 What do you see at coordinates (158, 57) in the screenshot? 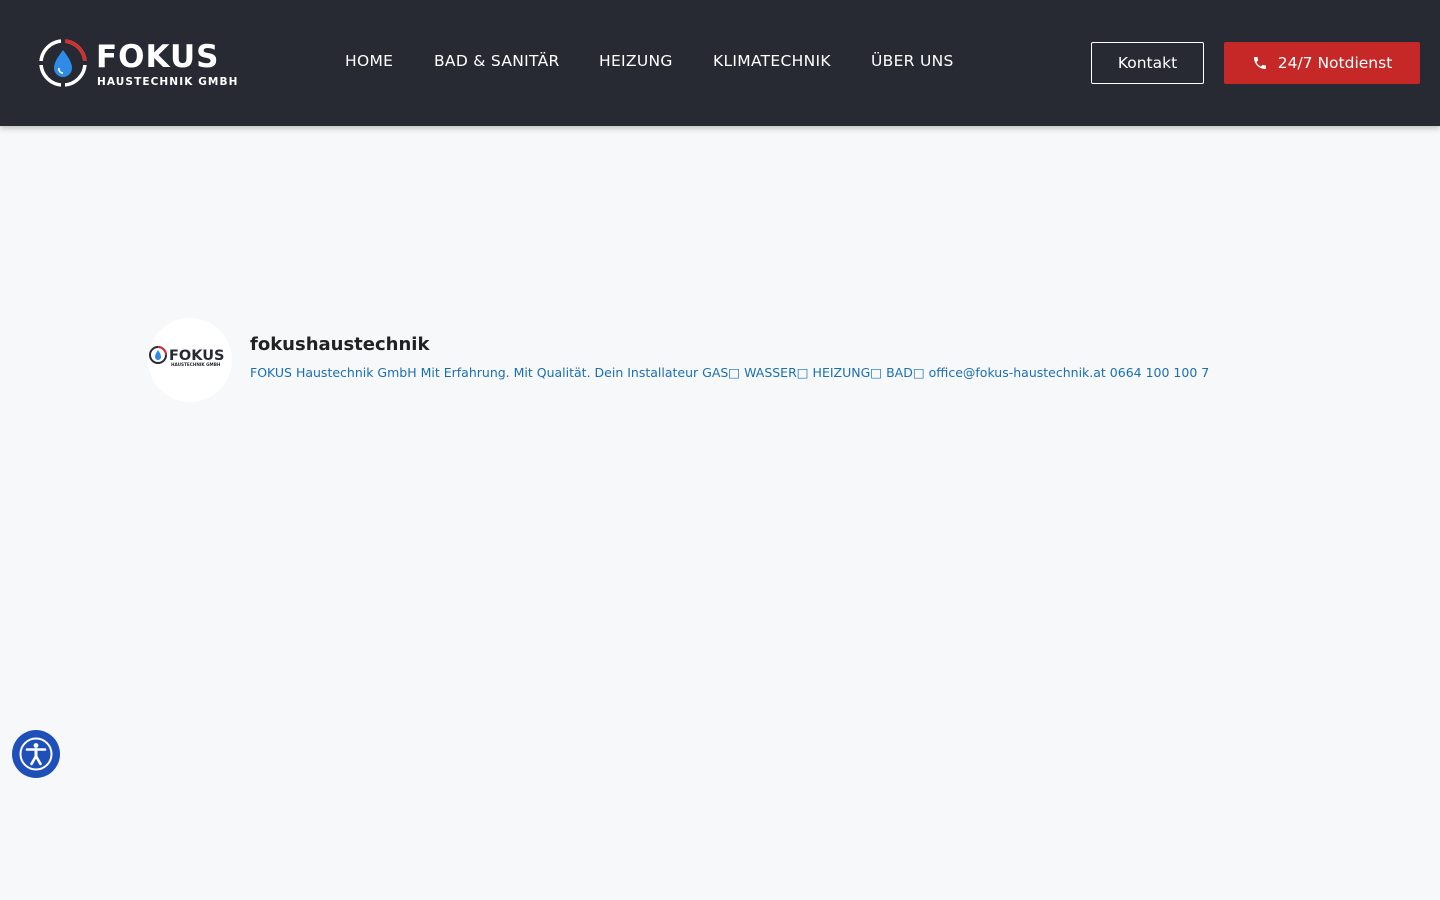
I see `logo-brand: FOKUS` at bounding box center [158, 57].